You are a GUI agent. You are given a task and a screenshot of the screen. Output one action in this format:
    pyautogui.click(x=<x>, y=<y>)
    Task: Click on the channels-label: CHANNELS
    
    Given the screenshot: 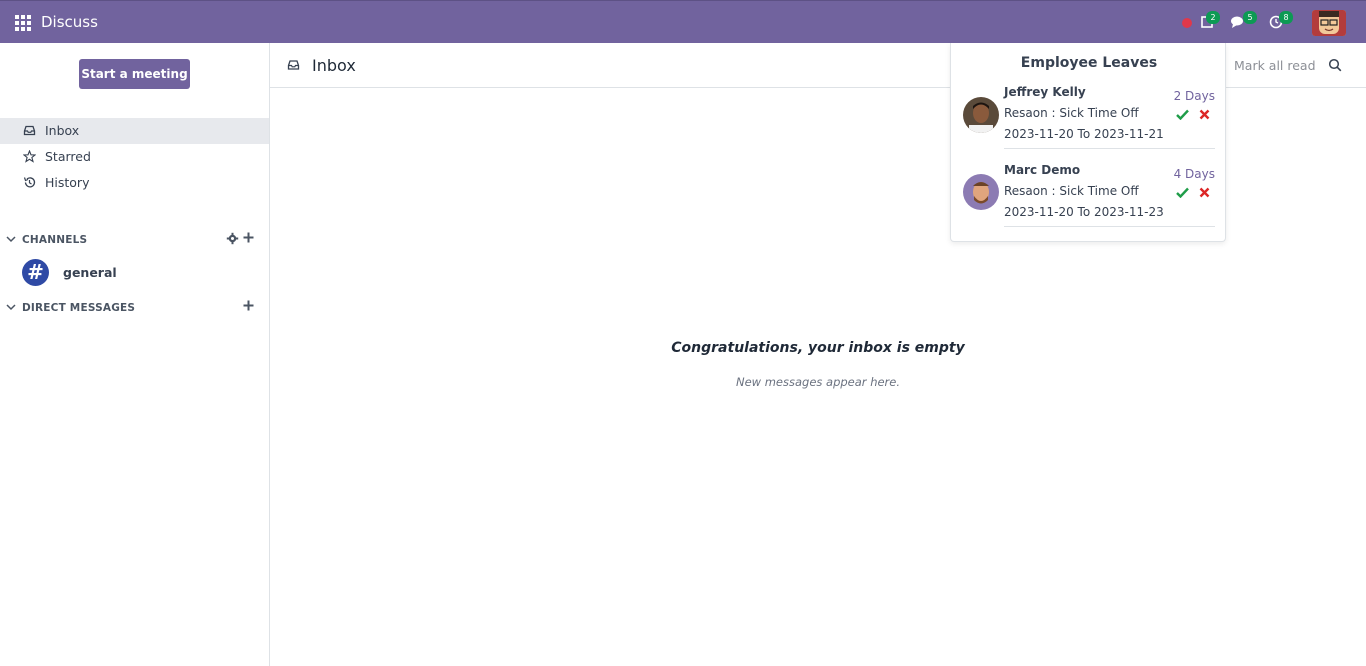 What is the action you would take?
    pyautogui.click(x=55, y=240)
    